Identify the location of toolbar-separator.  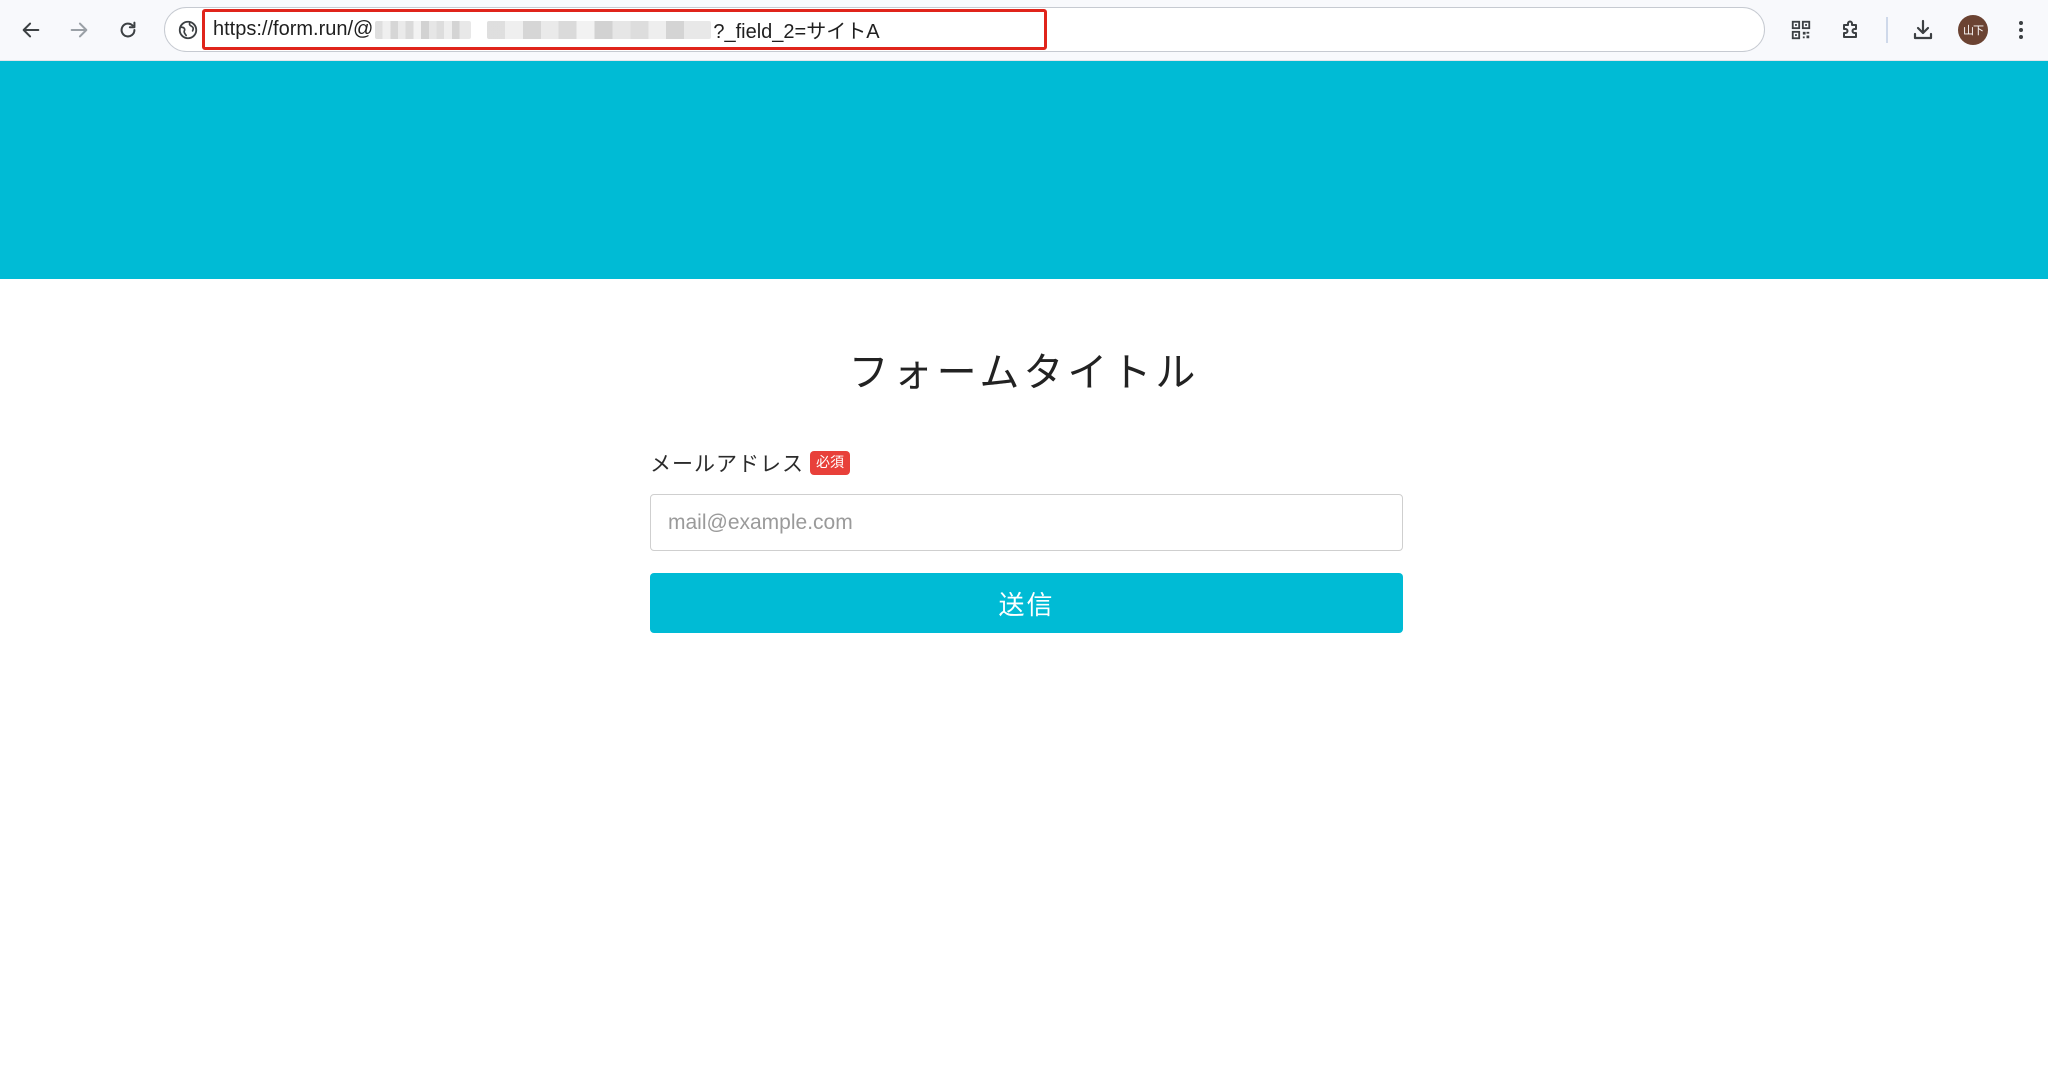
(1887, 30).